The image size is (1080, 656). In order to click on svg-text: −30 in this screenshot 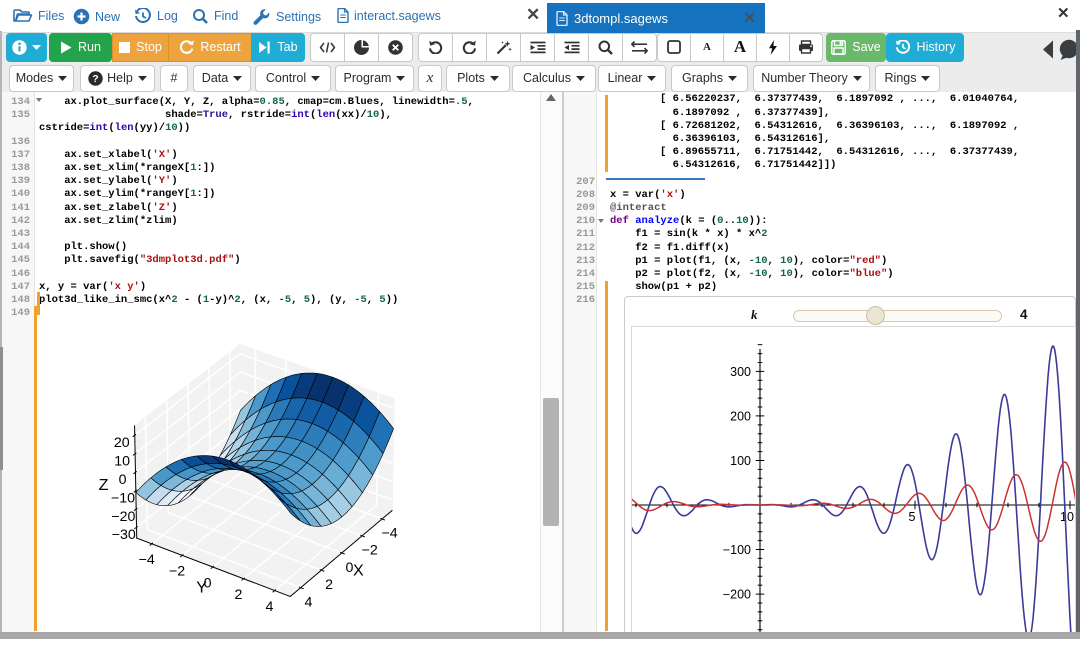, I will do `click(124, 534)`.